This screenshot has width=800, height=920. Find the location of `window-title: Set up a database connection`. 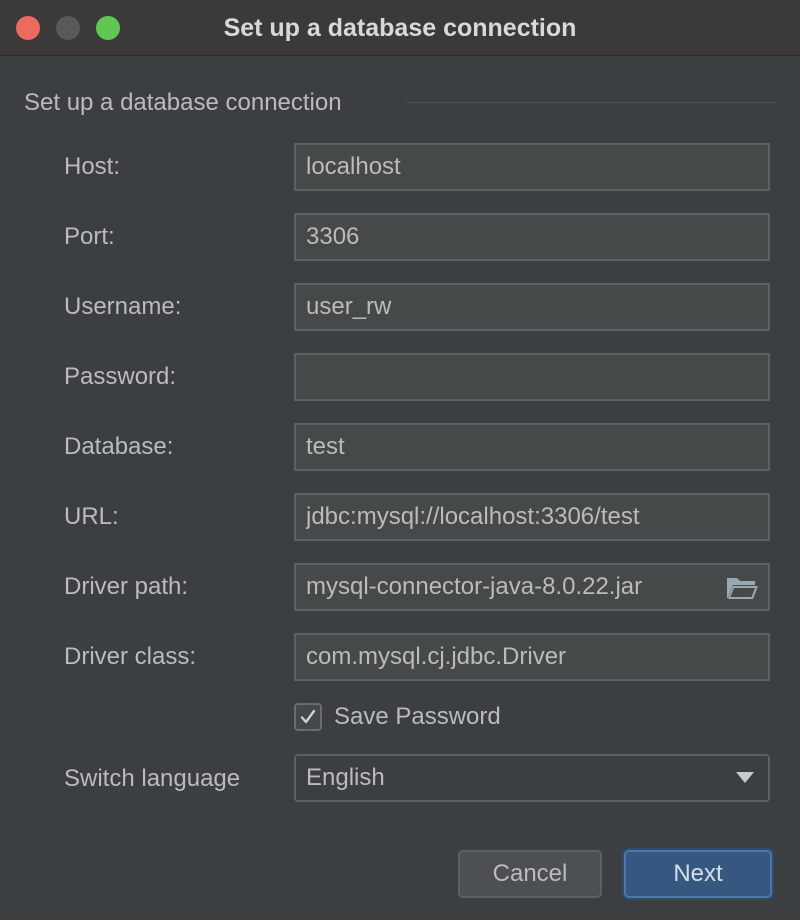

window-title: Set up a database connection is located at coordinates (400, 28).